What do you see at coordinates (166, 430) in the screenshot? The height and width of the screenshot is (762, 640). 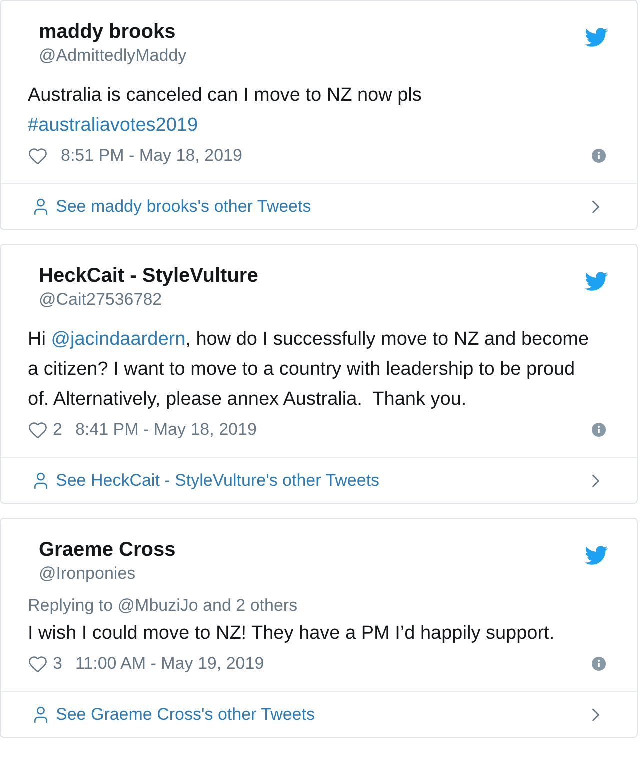 I see `tweet-timestamp: 8:41 PM - May 18, 2019` at bounding box center [166, 430].